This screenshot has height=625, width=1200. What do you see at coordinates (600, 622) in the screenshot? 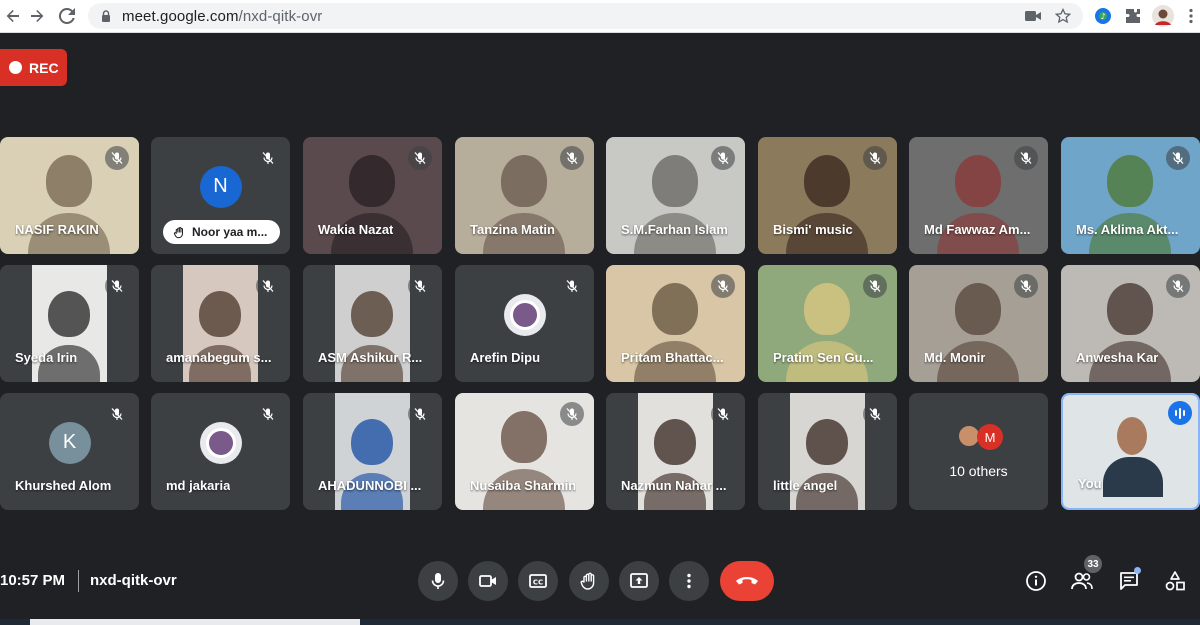
I see `os-taskbar` at bounding box center [600, 622].